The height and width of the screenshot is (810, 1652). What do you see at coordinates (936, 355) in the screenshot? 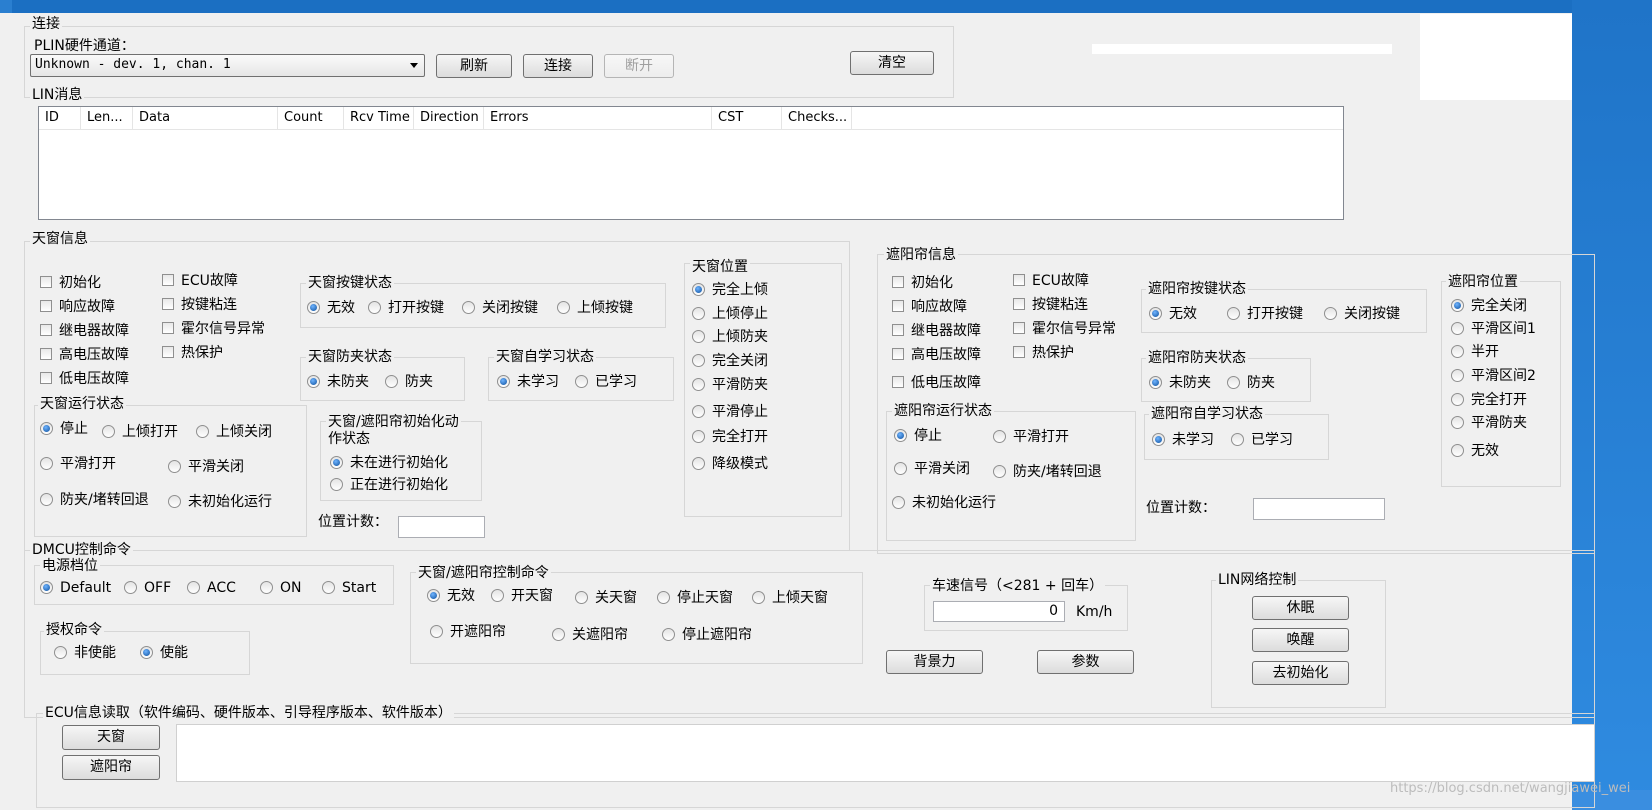
I see `shade-fault-checkbox: 高电压故障` at bounding box center [936, 355].